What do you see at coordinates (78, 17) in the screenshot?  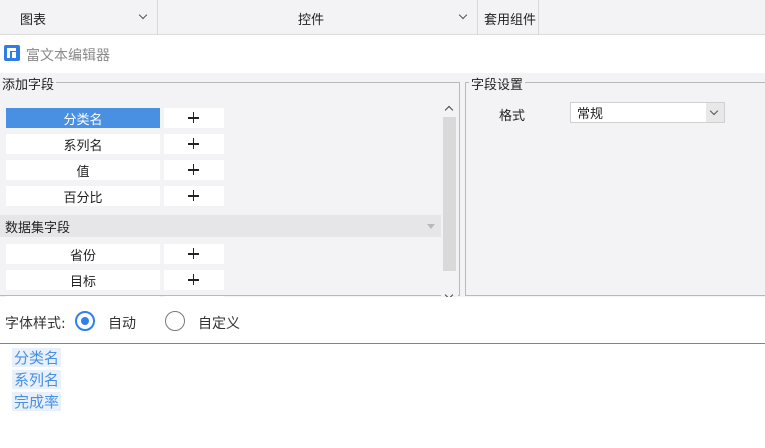 I see `tab-chart: 图表` at bounding box center [78, 17].